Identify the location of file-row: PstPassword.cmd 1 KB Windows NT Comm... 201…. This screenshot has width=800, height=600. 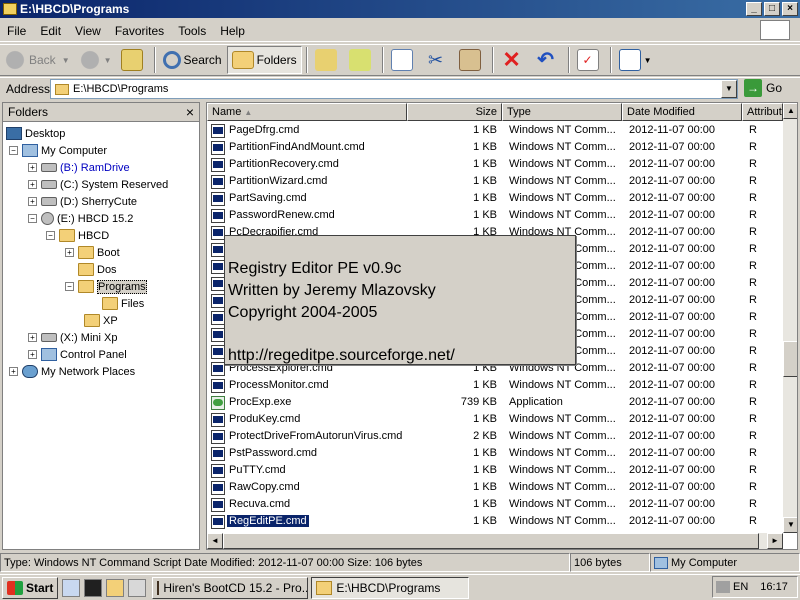
(495, 453).